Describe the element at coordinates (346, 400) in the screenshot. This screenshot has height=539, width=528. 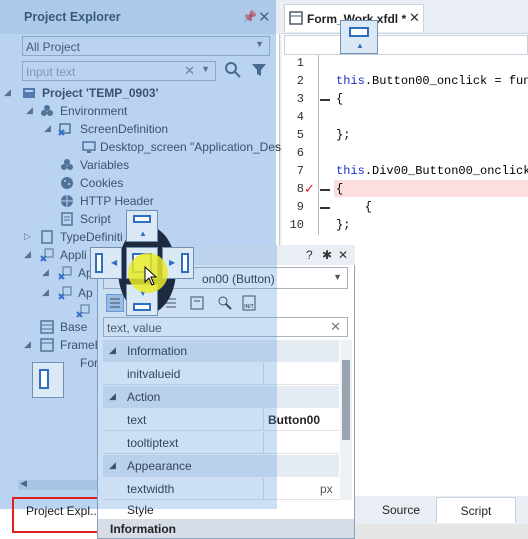
I see `scrollbar-thumb` at that location.